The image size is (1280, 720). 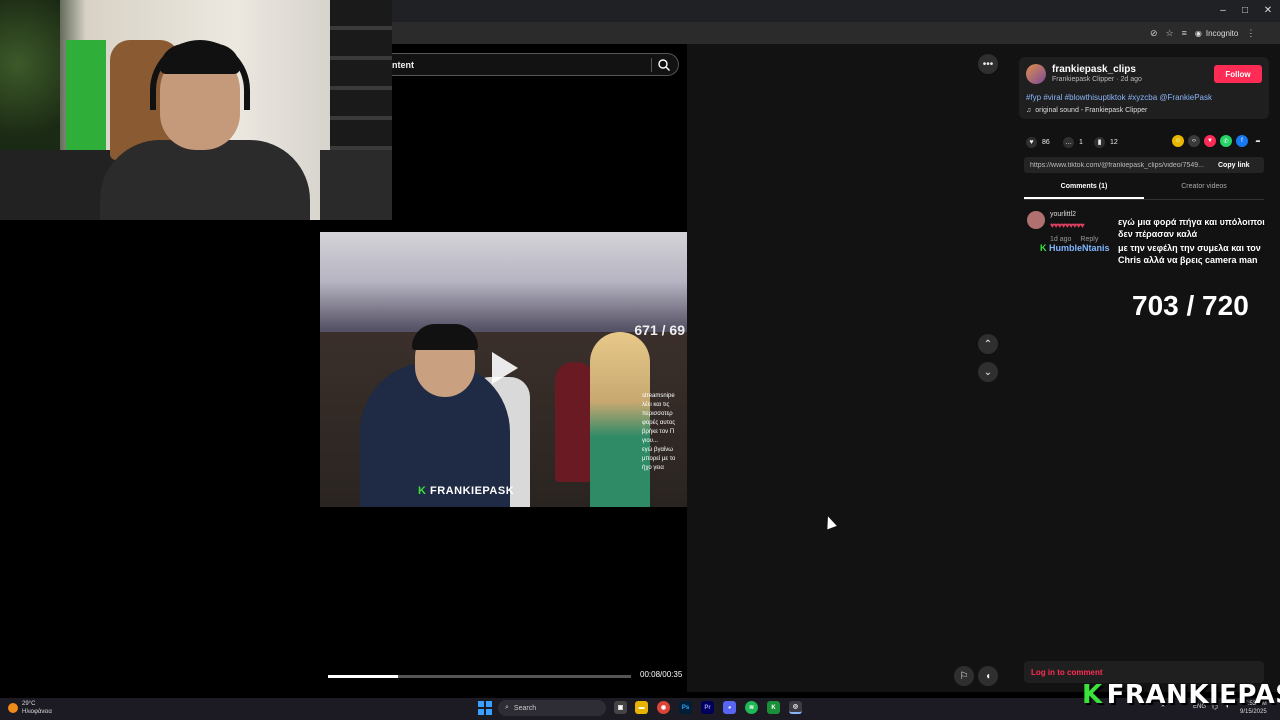 I want to click on play-icon, so click(x=505, y=368).